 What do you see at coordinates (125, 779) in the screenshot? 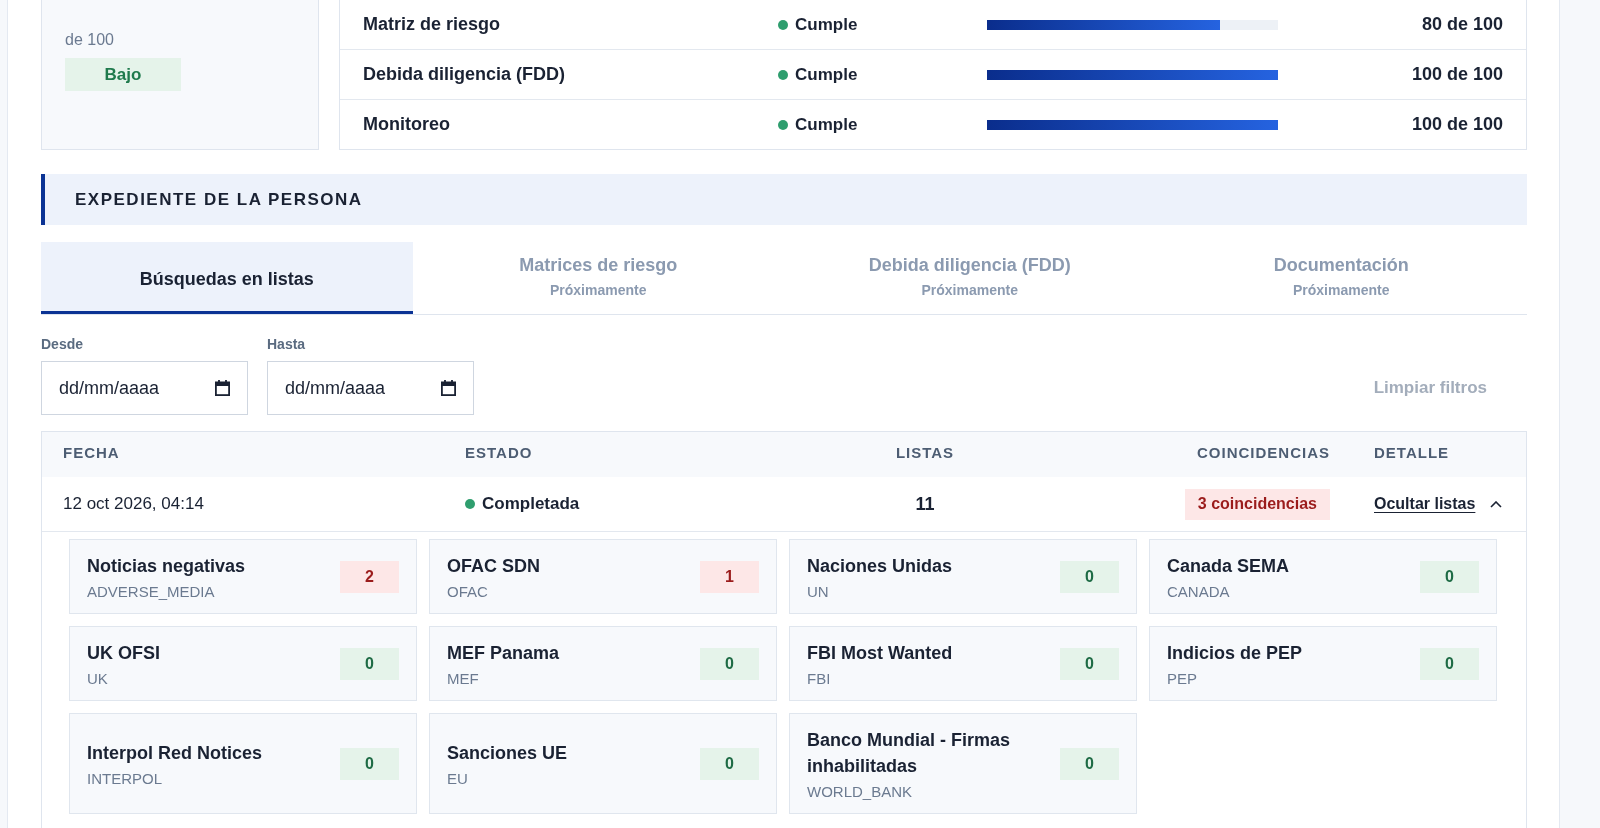
I see `list-code: INTERPOL` at bounding box center [125, 779].